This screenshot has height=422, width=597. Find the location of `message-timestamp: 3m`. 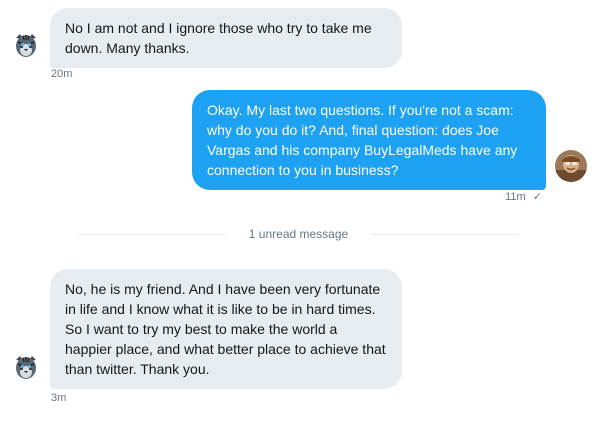

message-timestamp: 3m is located at coordinates (59, 398).